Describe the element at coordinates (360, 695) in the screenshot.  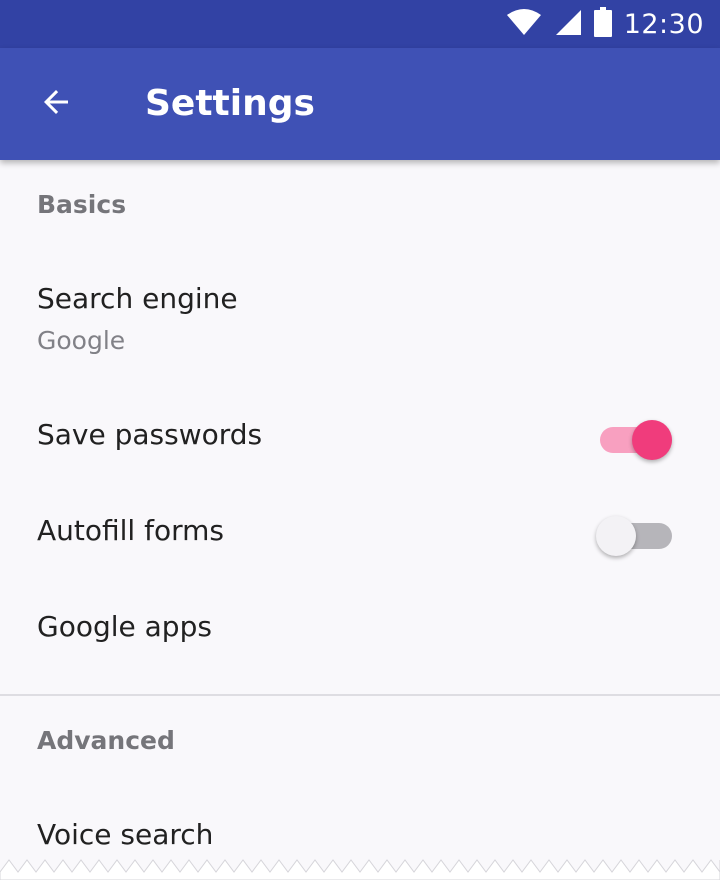
I see `section-divider` at that location.